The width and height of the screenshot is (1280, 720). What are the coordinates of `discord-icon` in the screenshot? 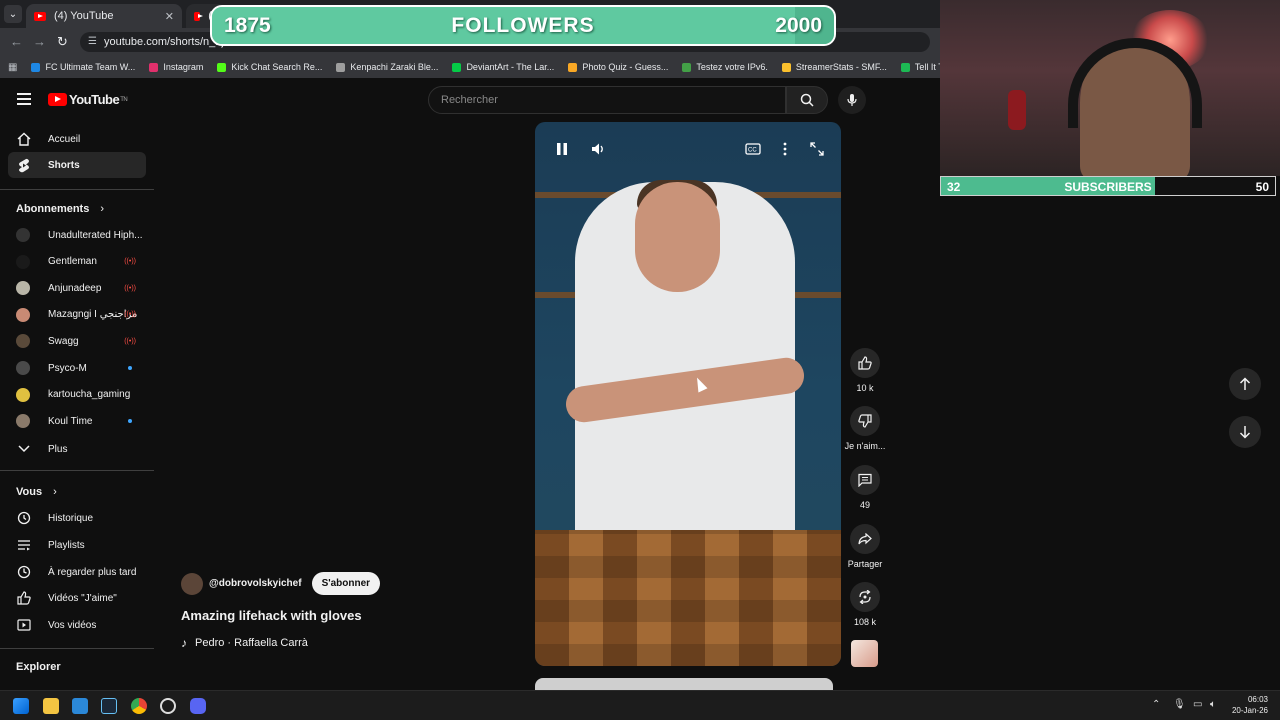 It's located at (198, 706).